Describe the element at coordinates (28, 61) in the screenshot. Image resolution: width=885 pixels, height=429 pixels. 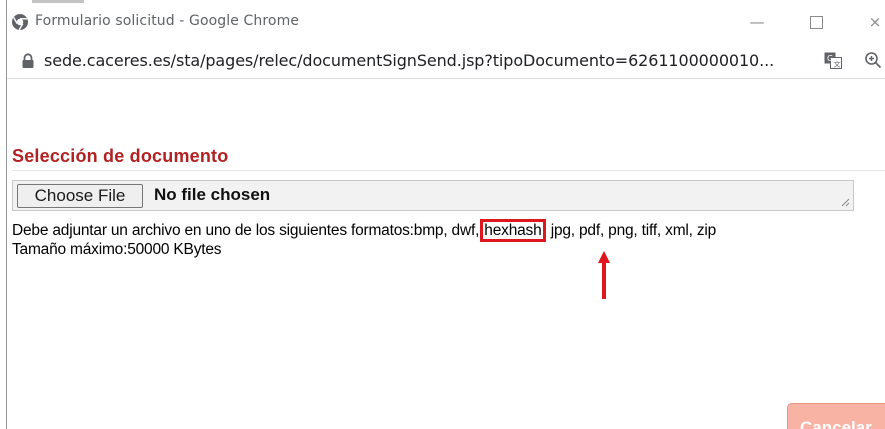
I see `lock-icon` at that location.